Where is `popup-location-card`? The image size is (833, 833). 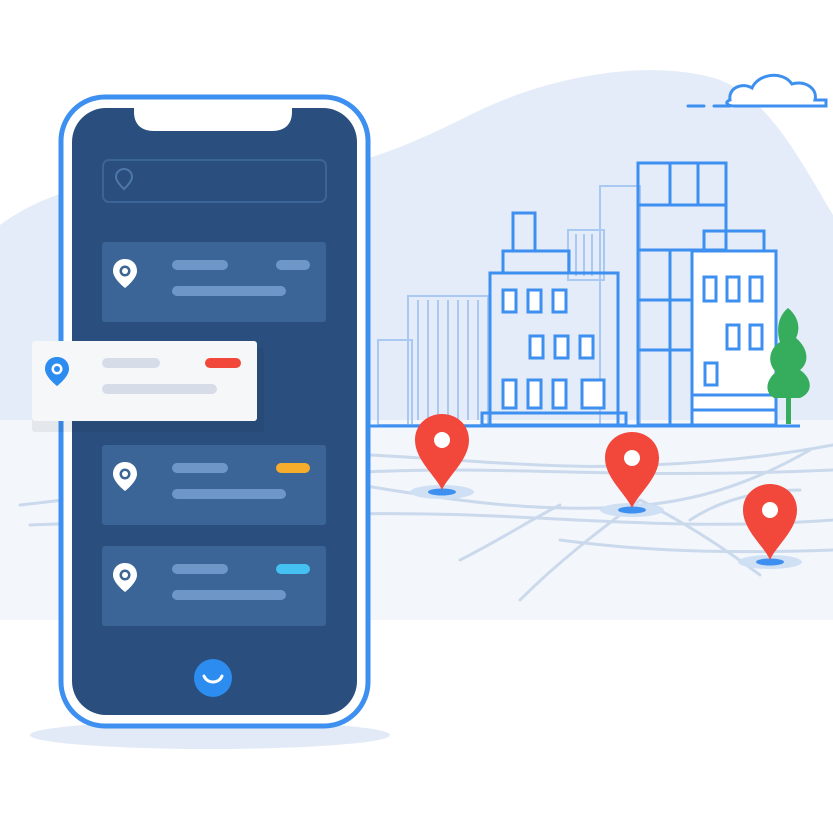 popup-location-card is located at coordinates (148, 386).